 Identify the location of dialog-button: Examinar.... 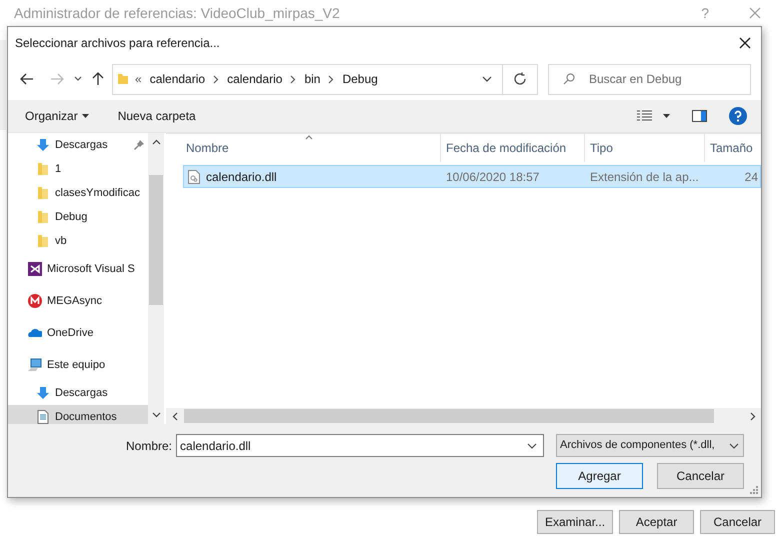
(575, 522).